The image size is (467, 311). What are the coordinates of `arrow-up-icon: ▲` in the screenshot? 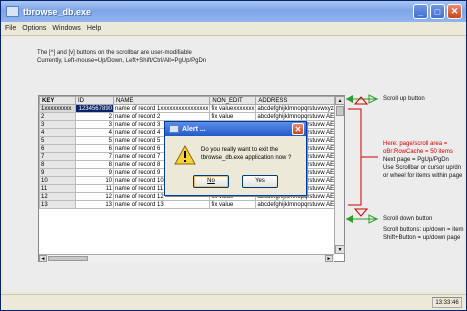 It's located at (340, 101).